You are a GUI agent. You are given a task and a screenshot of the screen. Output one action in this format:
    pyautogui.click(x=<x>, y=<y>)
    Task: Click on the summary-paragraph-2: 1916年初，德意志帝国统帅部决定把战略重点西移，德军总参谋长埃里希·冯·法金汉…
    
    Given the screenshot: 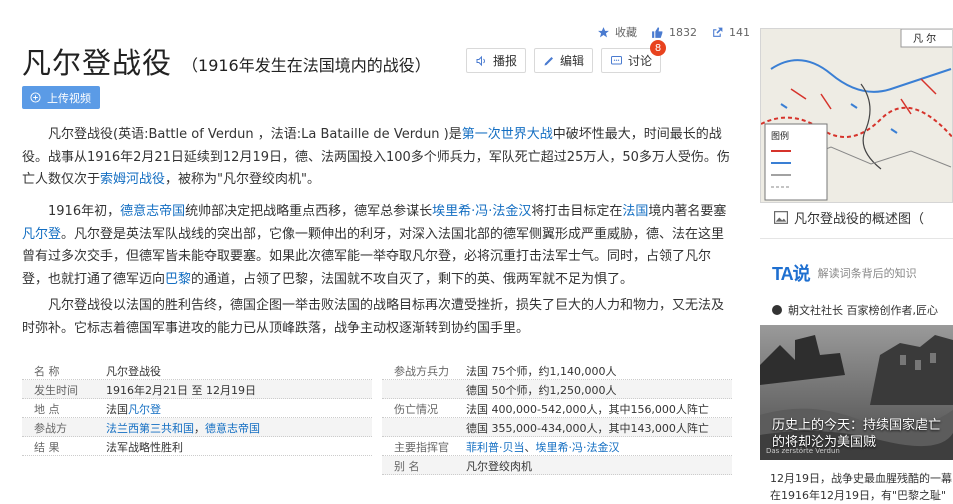 What is the action you would take?
    pyautogui.click(x=376, y=246)
    